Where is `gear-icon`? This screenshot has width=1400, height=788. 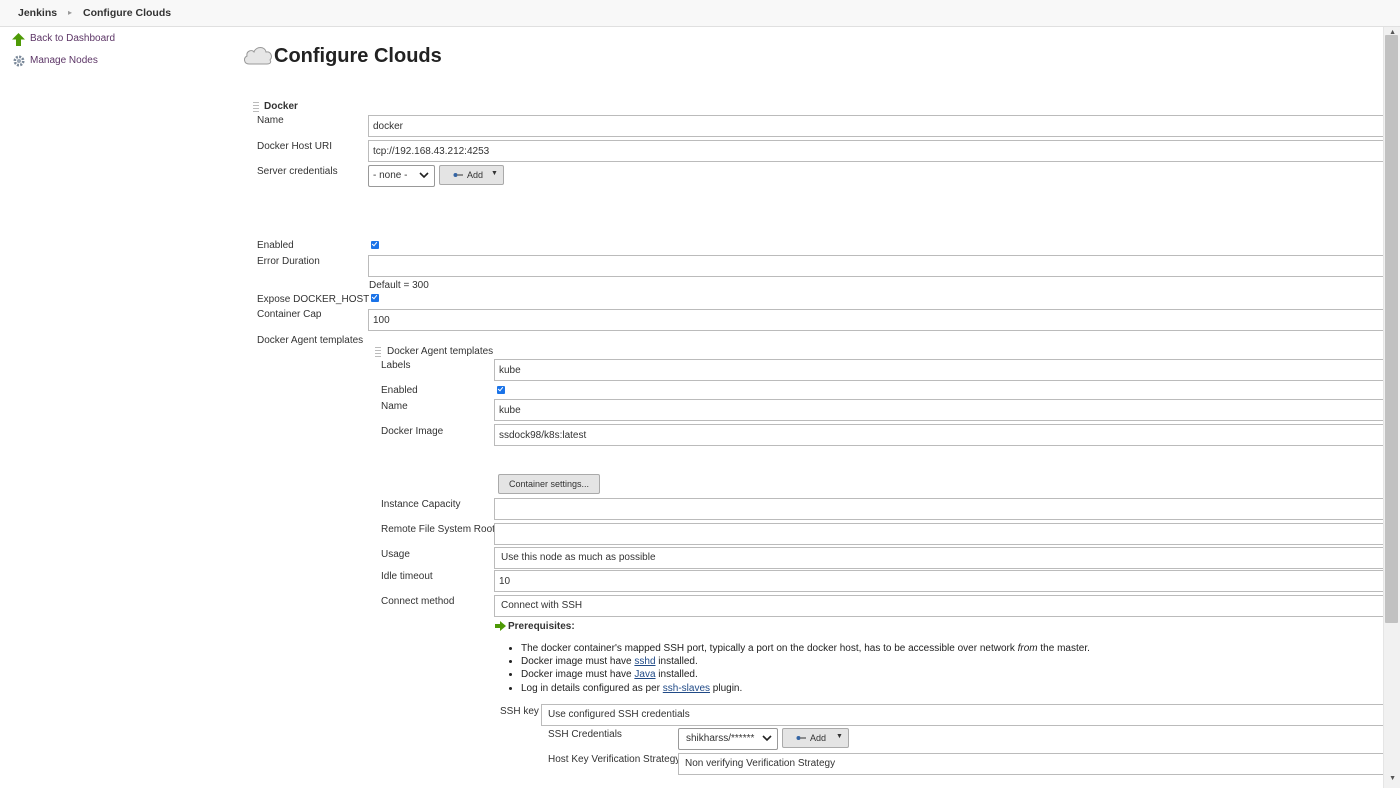
gear-icon is located at coordinates (19, 61).